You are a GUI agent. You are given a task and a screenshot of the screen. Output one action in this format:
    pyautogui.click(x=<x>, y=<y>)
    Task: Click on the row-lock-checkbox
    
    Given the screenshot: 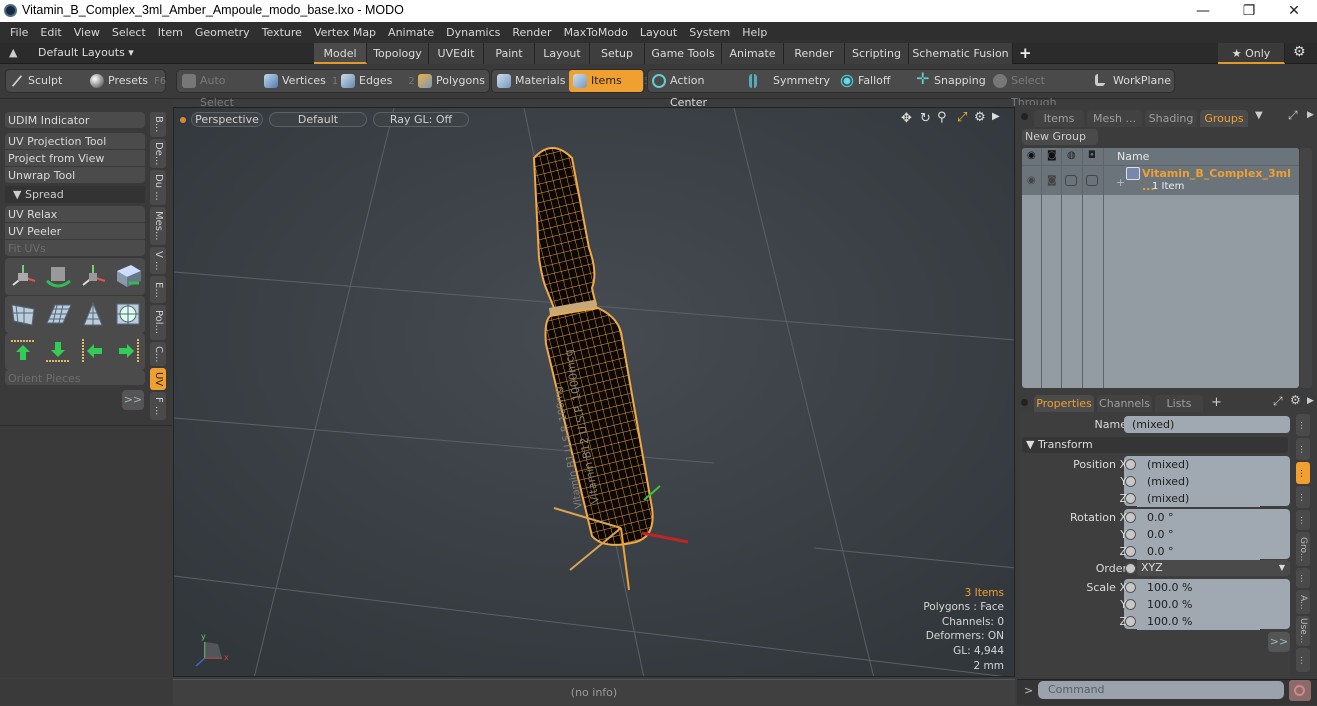 What is the action you would take?
    pyautogui.click(x=1071, y=180)
    